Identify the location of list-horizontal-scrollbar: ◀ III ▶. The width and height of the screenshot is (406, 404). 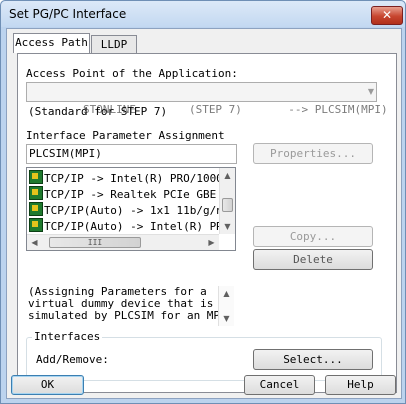
(123, 242).